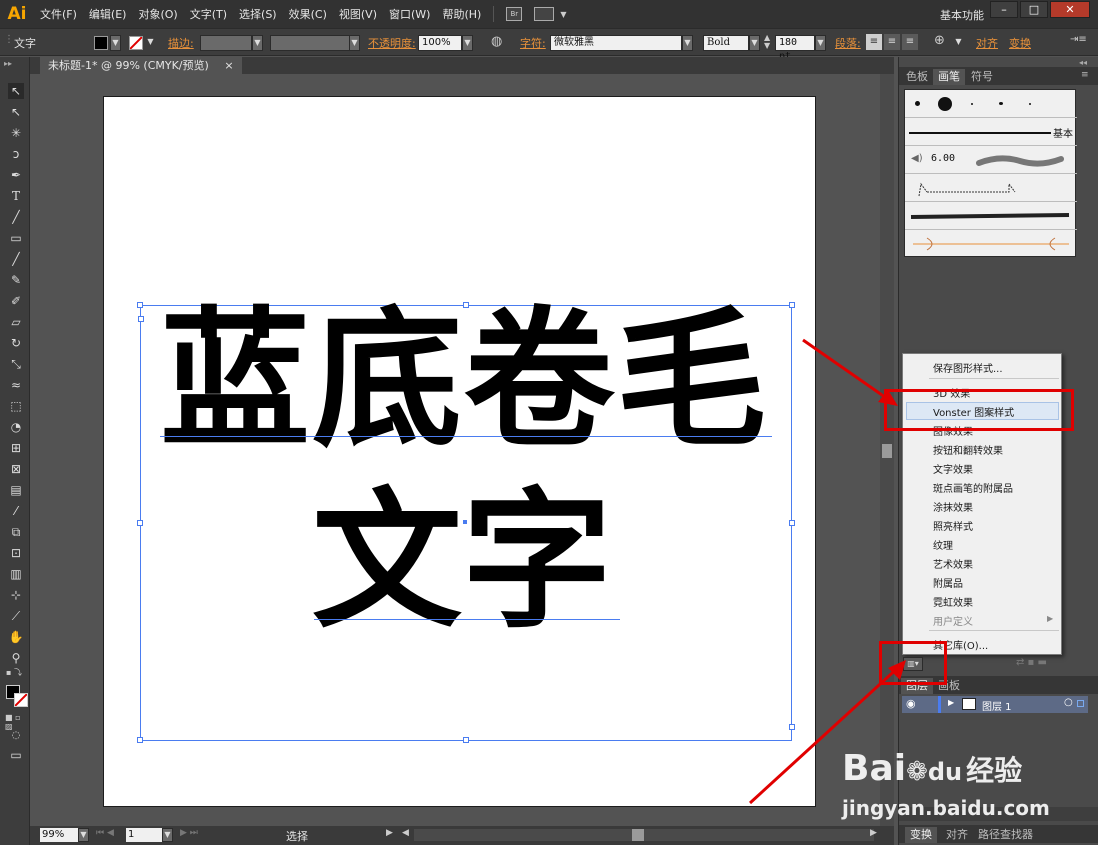 This screenshot has width=1098, height=845. What do you see at coordinates (917, 772) in the screenshot?
I see `paw-icon: ❁` at bounding box center [917, 772].